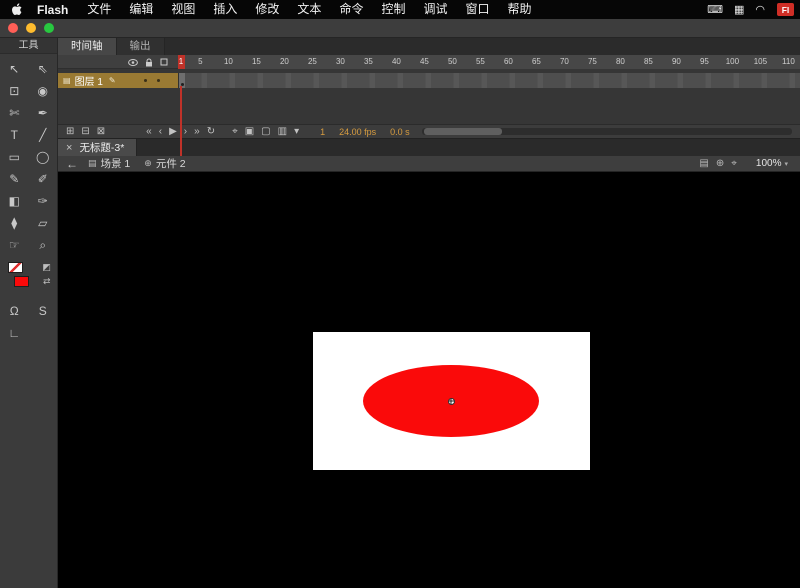  I want to click on window-titlebar, so click(400, 28).